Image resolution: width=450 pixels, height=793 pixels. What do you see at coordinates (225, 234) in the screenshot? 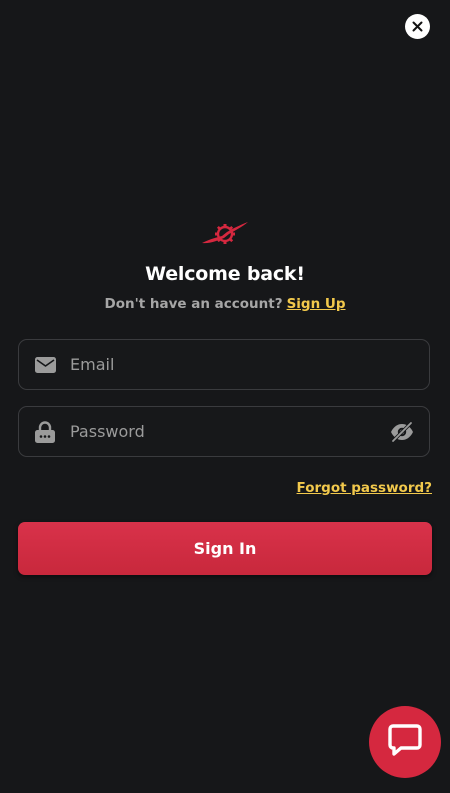
I see `brand-logo` at bounding box center [225, 234].